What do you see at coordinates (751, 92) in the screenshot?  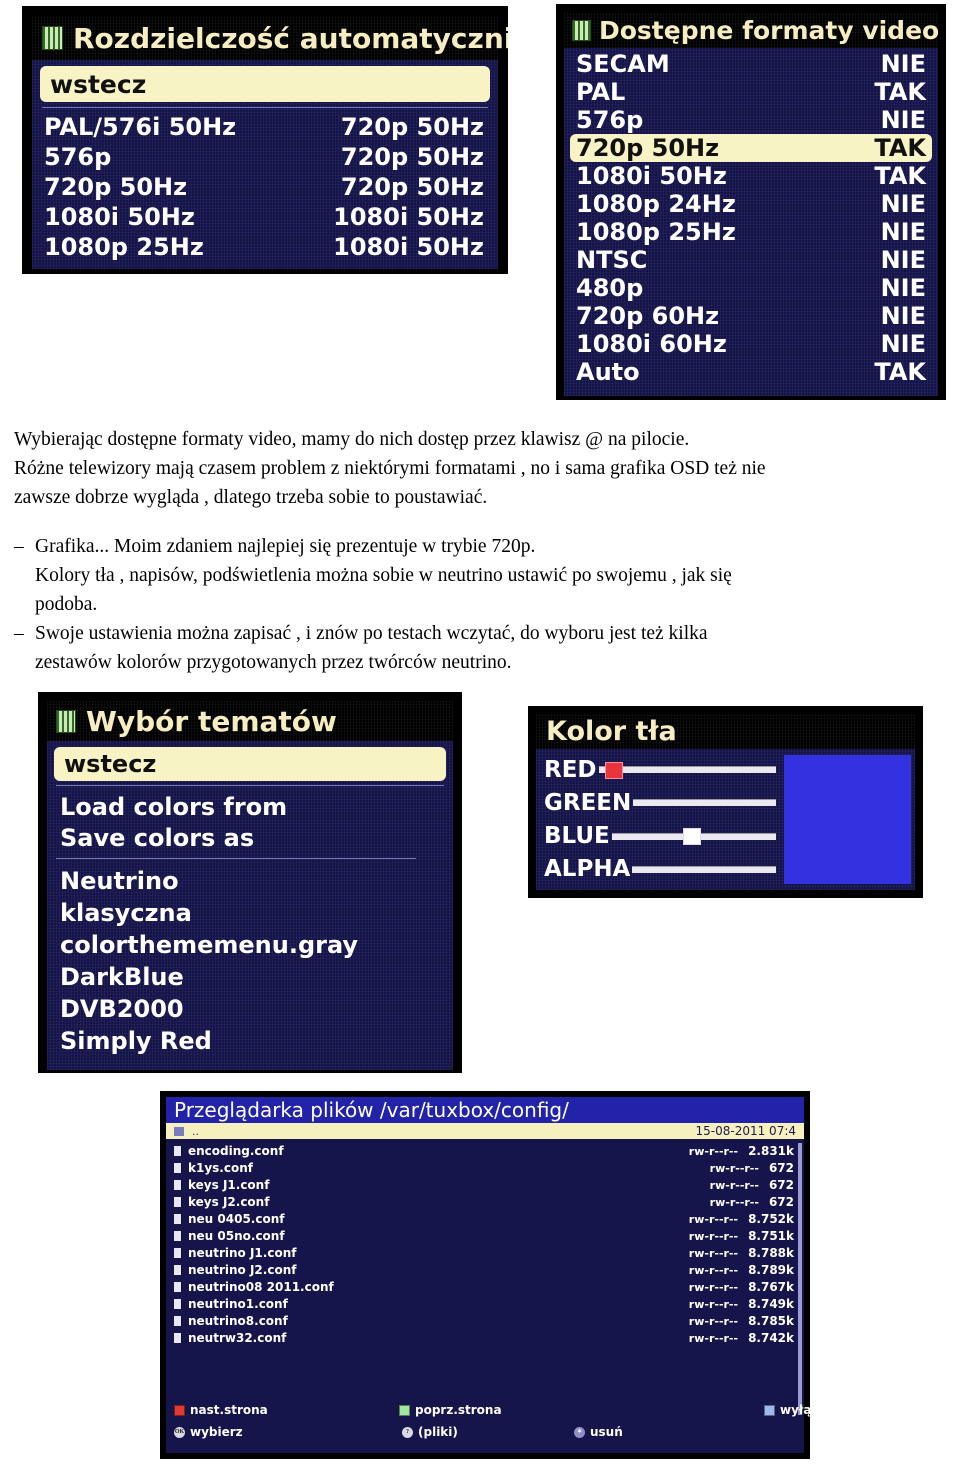 I see `format-row: PAL TAK` at bounding box center [751, 92].